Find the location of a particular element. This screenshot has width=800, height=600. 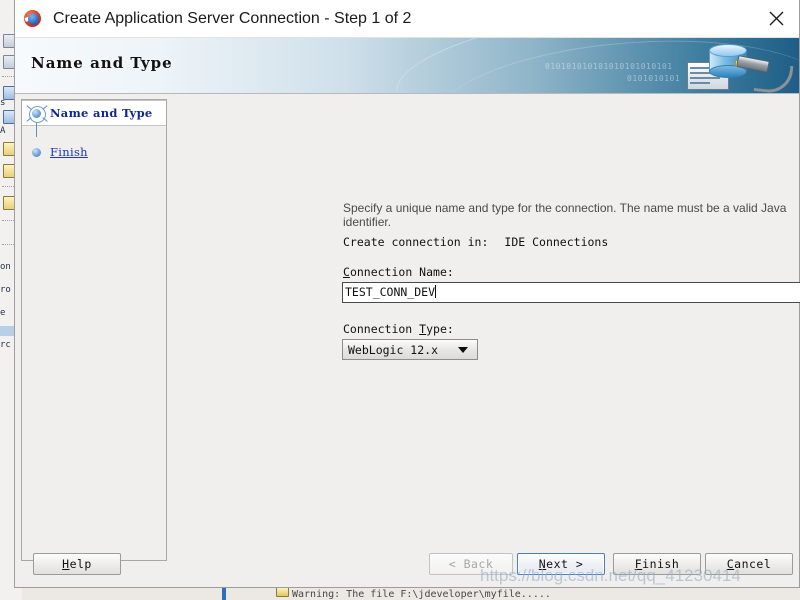

banner-title: Name and Type is located at coordinates (102, 63).